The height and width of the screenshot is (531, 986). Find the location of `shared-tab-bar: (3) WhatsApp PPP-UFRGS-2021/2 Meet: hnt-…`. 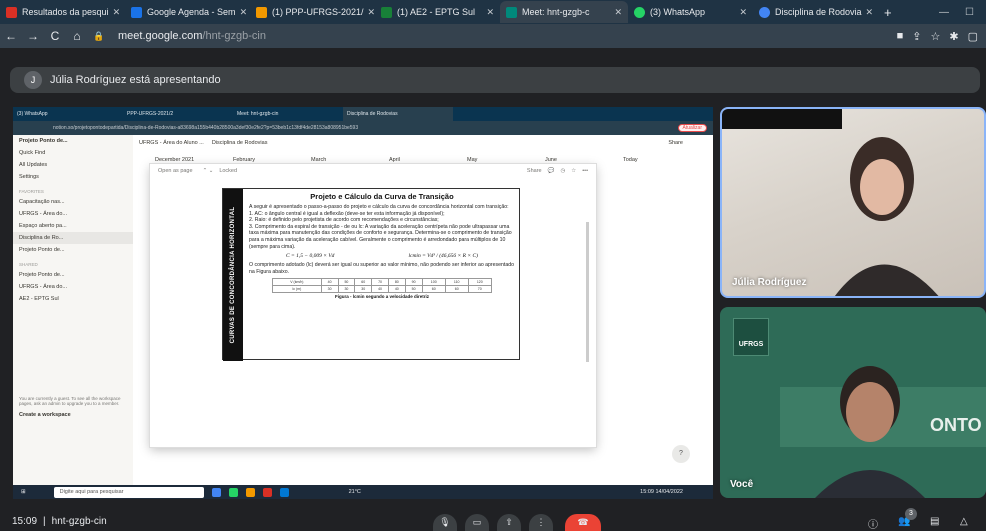

shared-tab-bar: (3) WhatsApp PPP-UFRGS-2021/2 Meet: hnt-… is located at coordinates (363, 114).